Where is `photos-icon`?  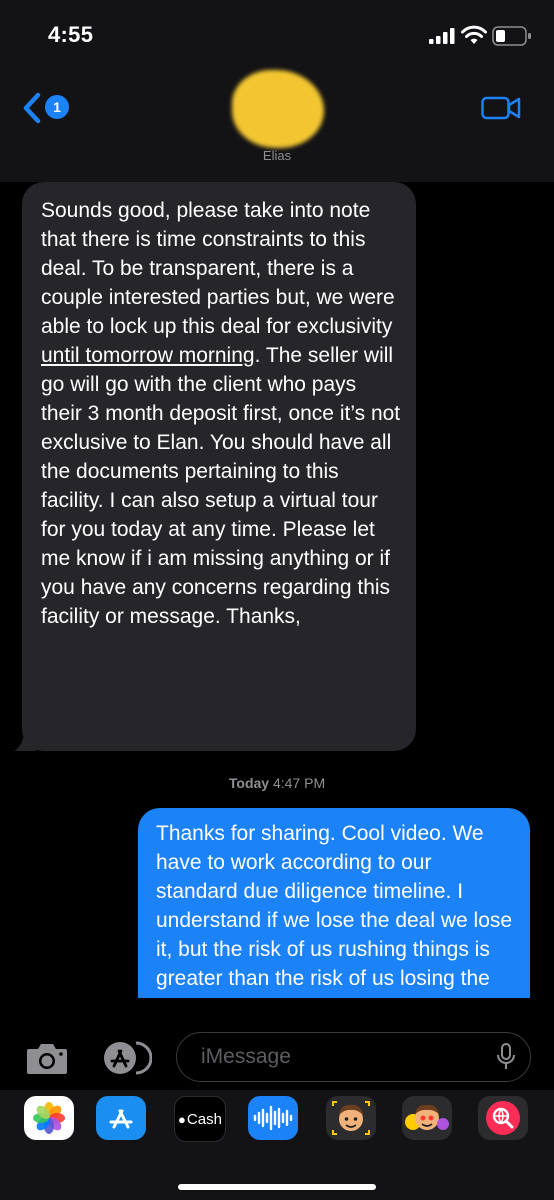 photos-icon is located at coordinates (49, 1118).